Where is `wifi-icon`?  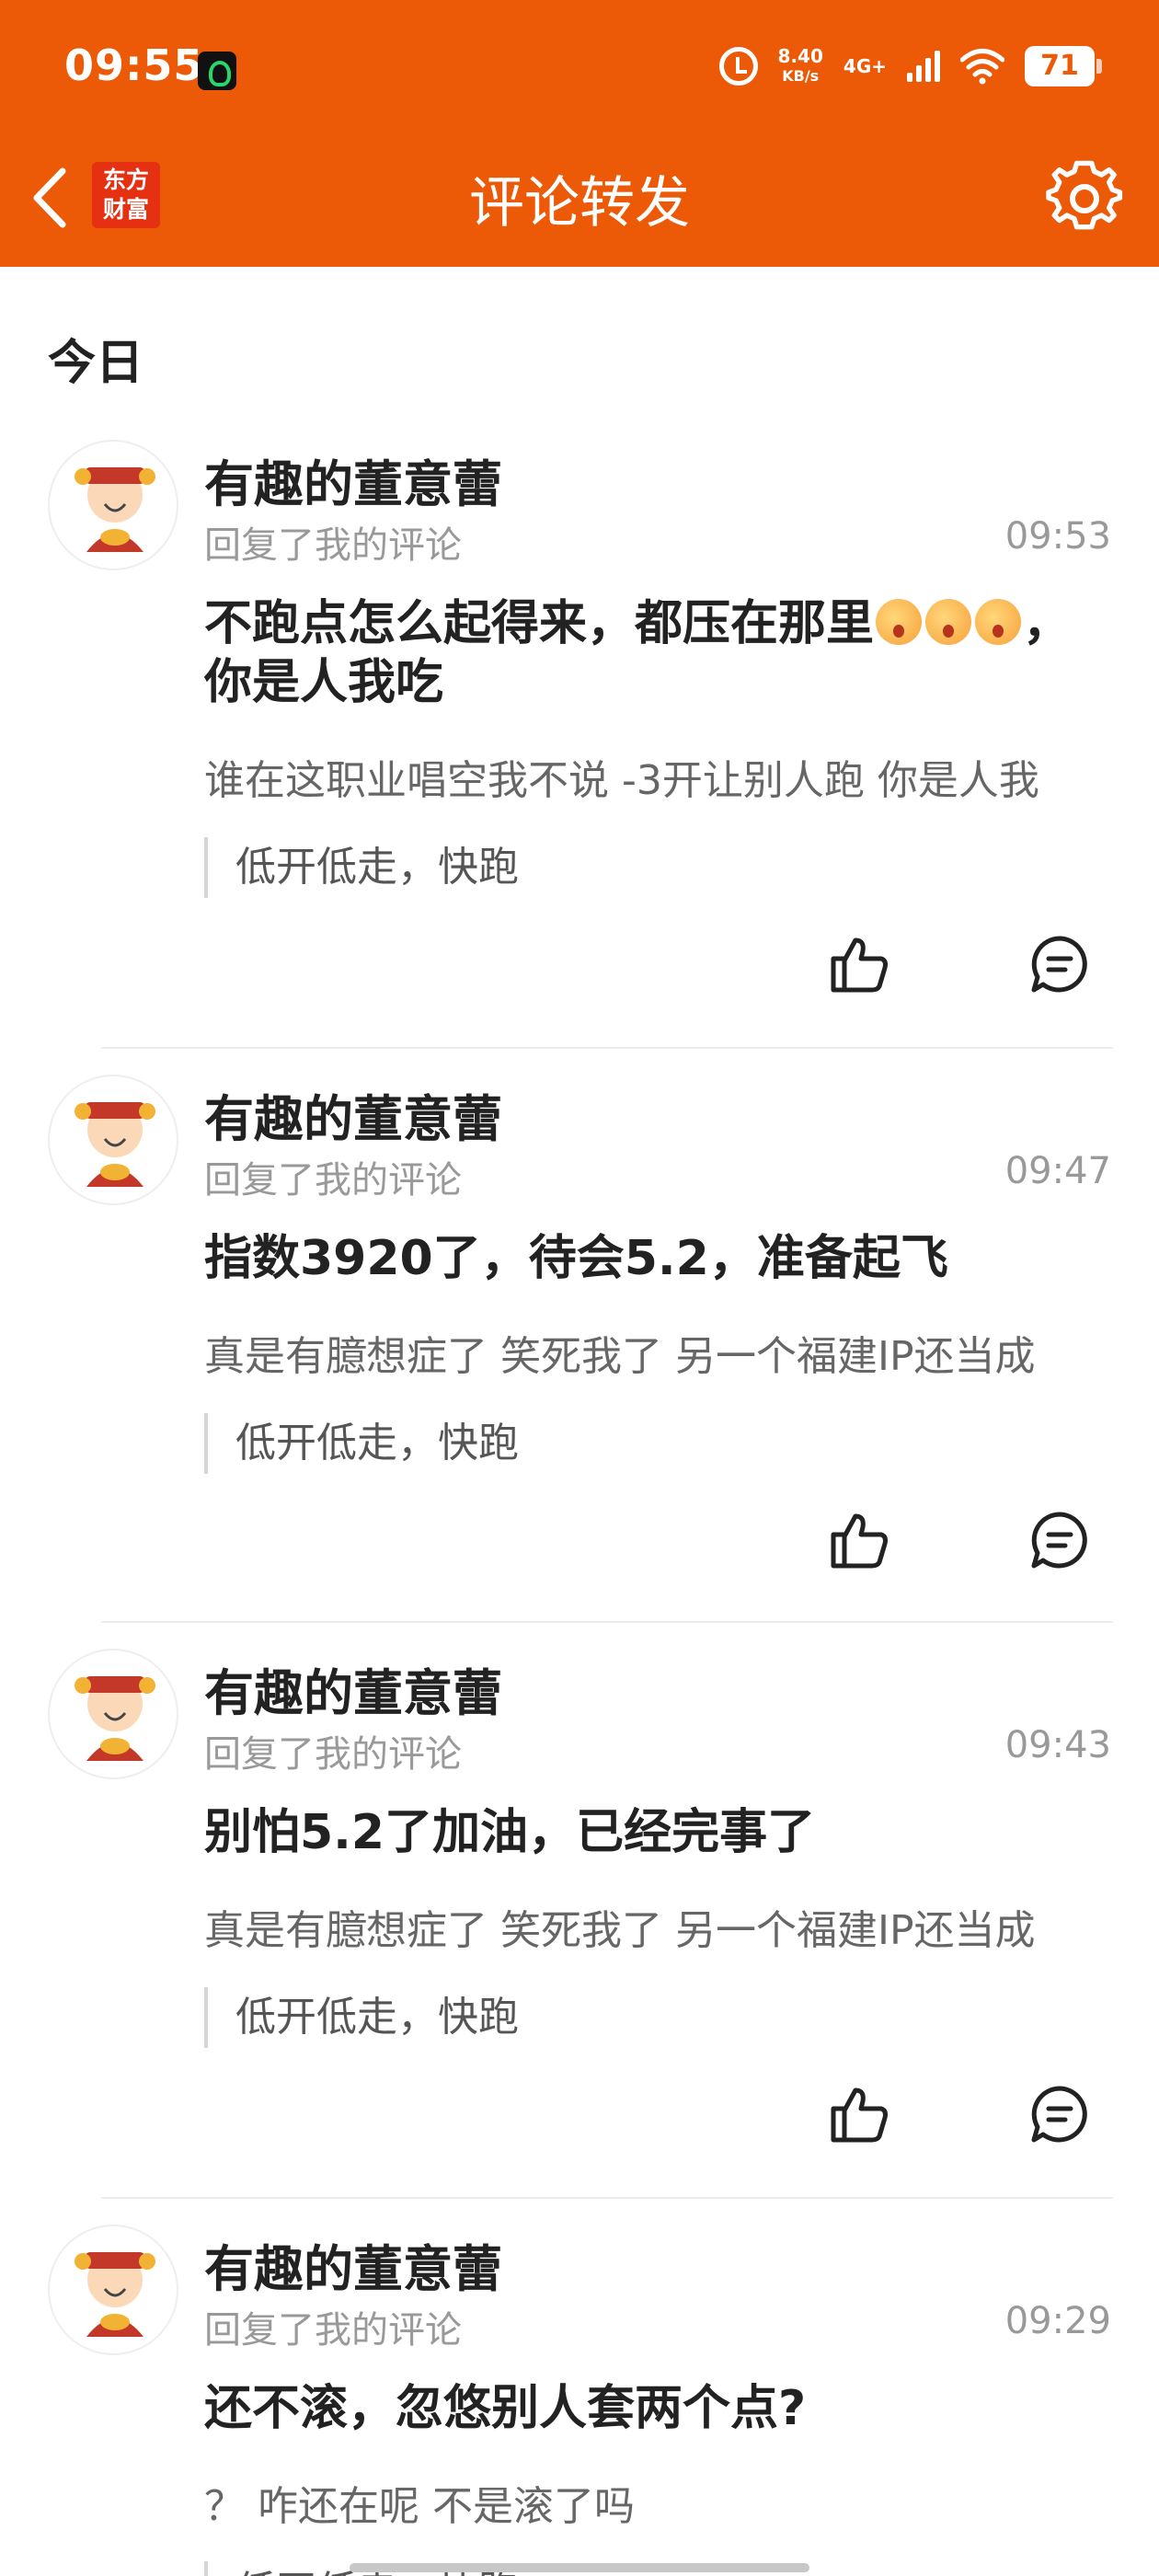 wifi-icon is located at coordinates (982, 67).